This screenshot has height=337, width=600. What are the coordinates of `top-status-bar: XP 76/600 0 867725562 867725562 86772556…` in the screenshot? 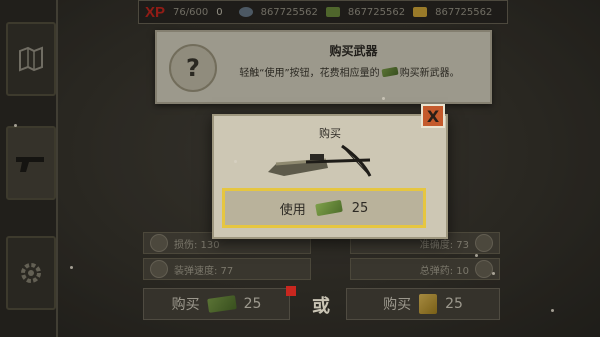 It's located at (323, 12).